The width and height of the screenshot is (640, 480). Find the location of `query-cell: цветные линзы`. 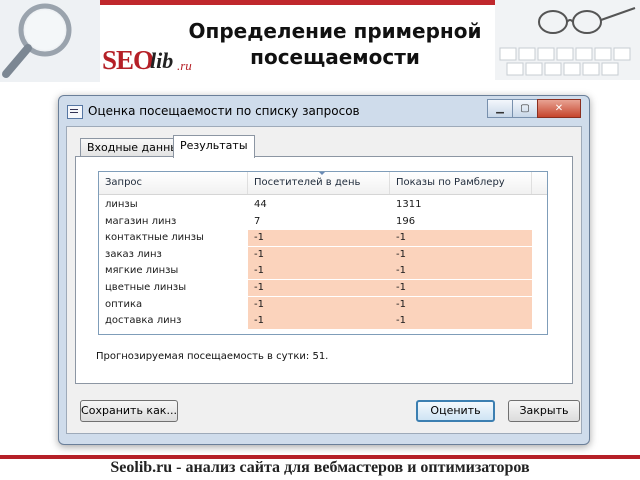

query-cell: цветные линзы is located at coordinates (146, 287).